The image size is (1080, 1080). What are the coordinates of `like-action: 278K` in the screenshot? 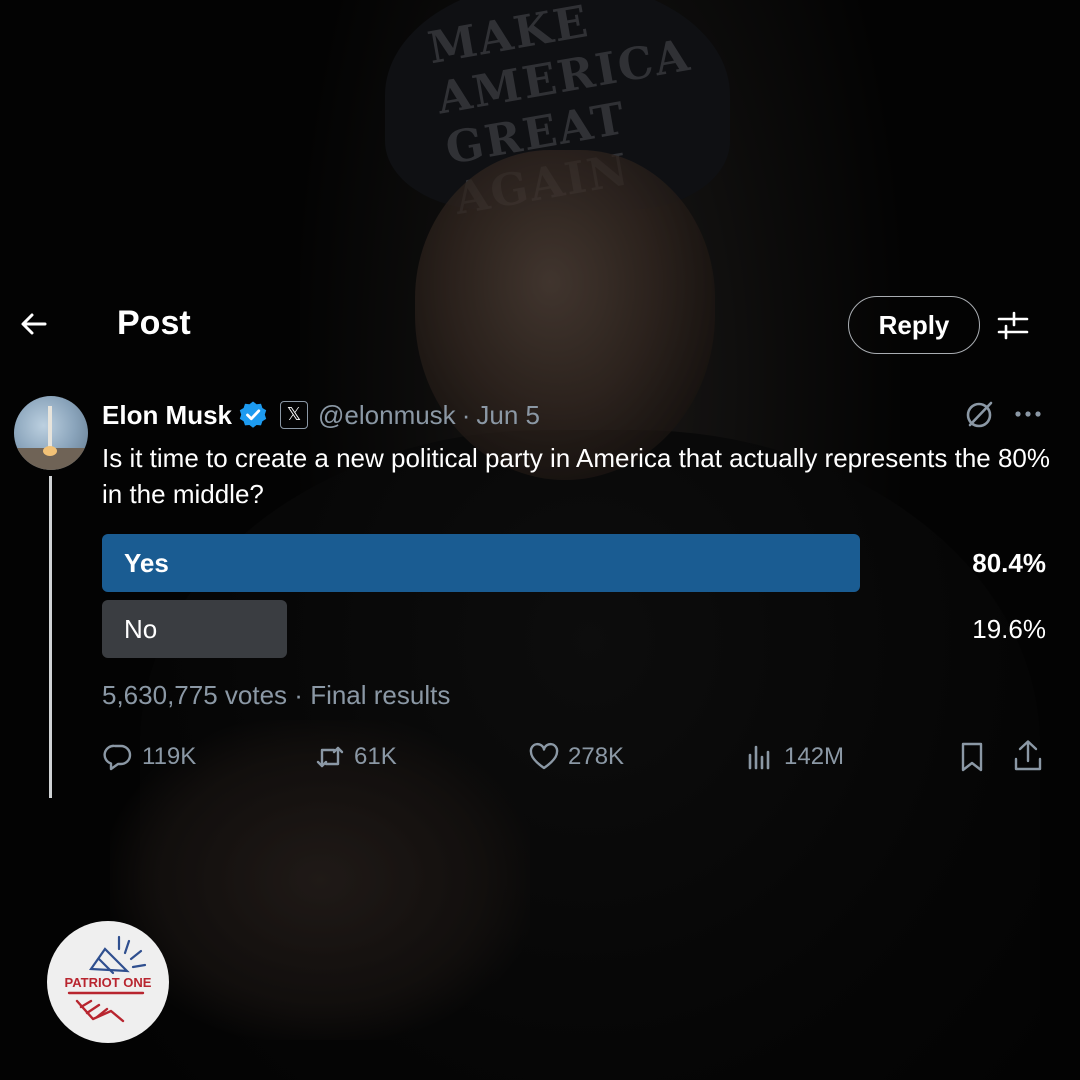 It's located at (576, 757).